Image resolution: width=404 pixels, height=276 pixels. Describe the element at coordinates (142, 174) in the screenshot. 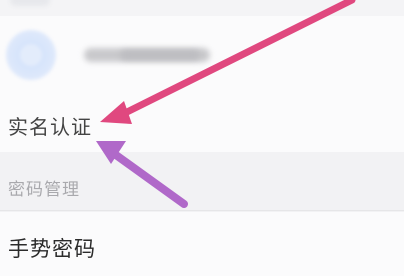

I see `purple-arrow-icon` at that location.